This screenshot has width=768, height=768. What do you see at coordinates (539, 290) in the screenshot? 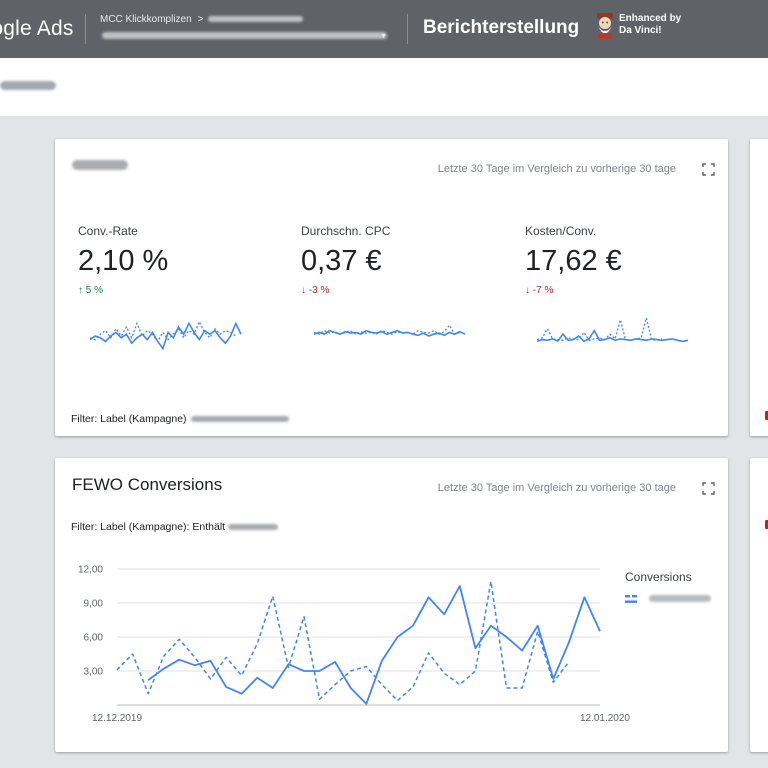
I see `metric-change: ↓ -7 %` at bounding box center [539, 290].